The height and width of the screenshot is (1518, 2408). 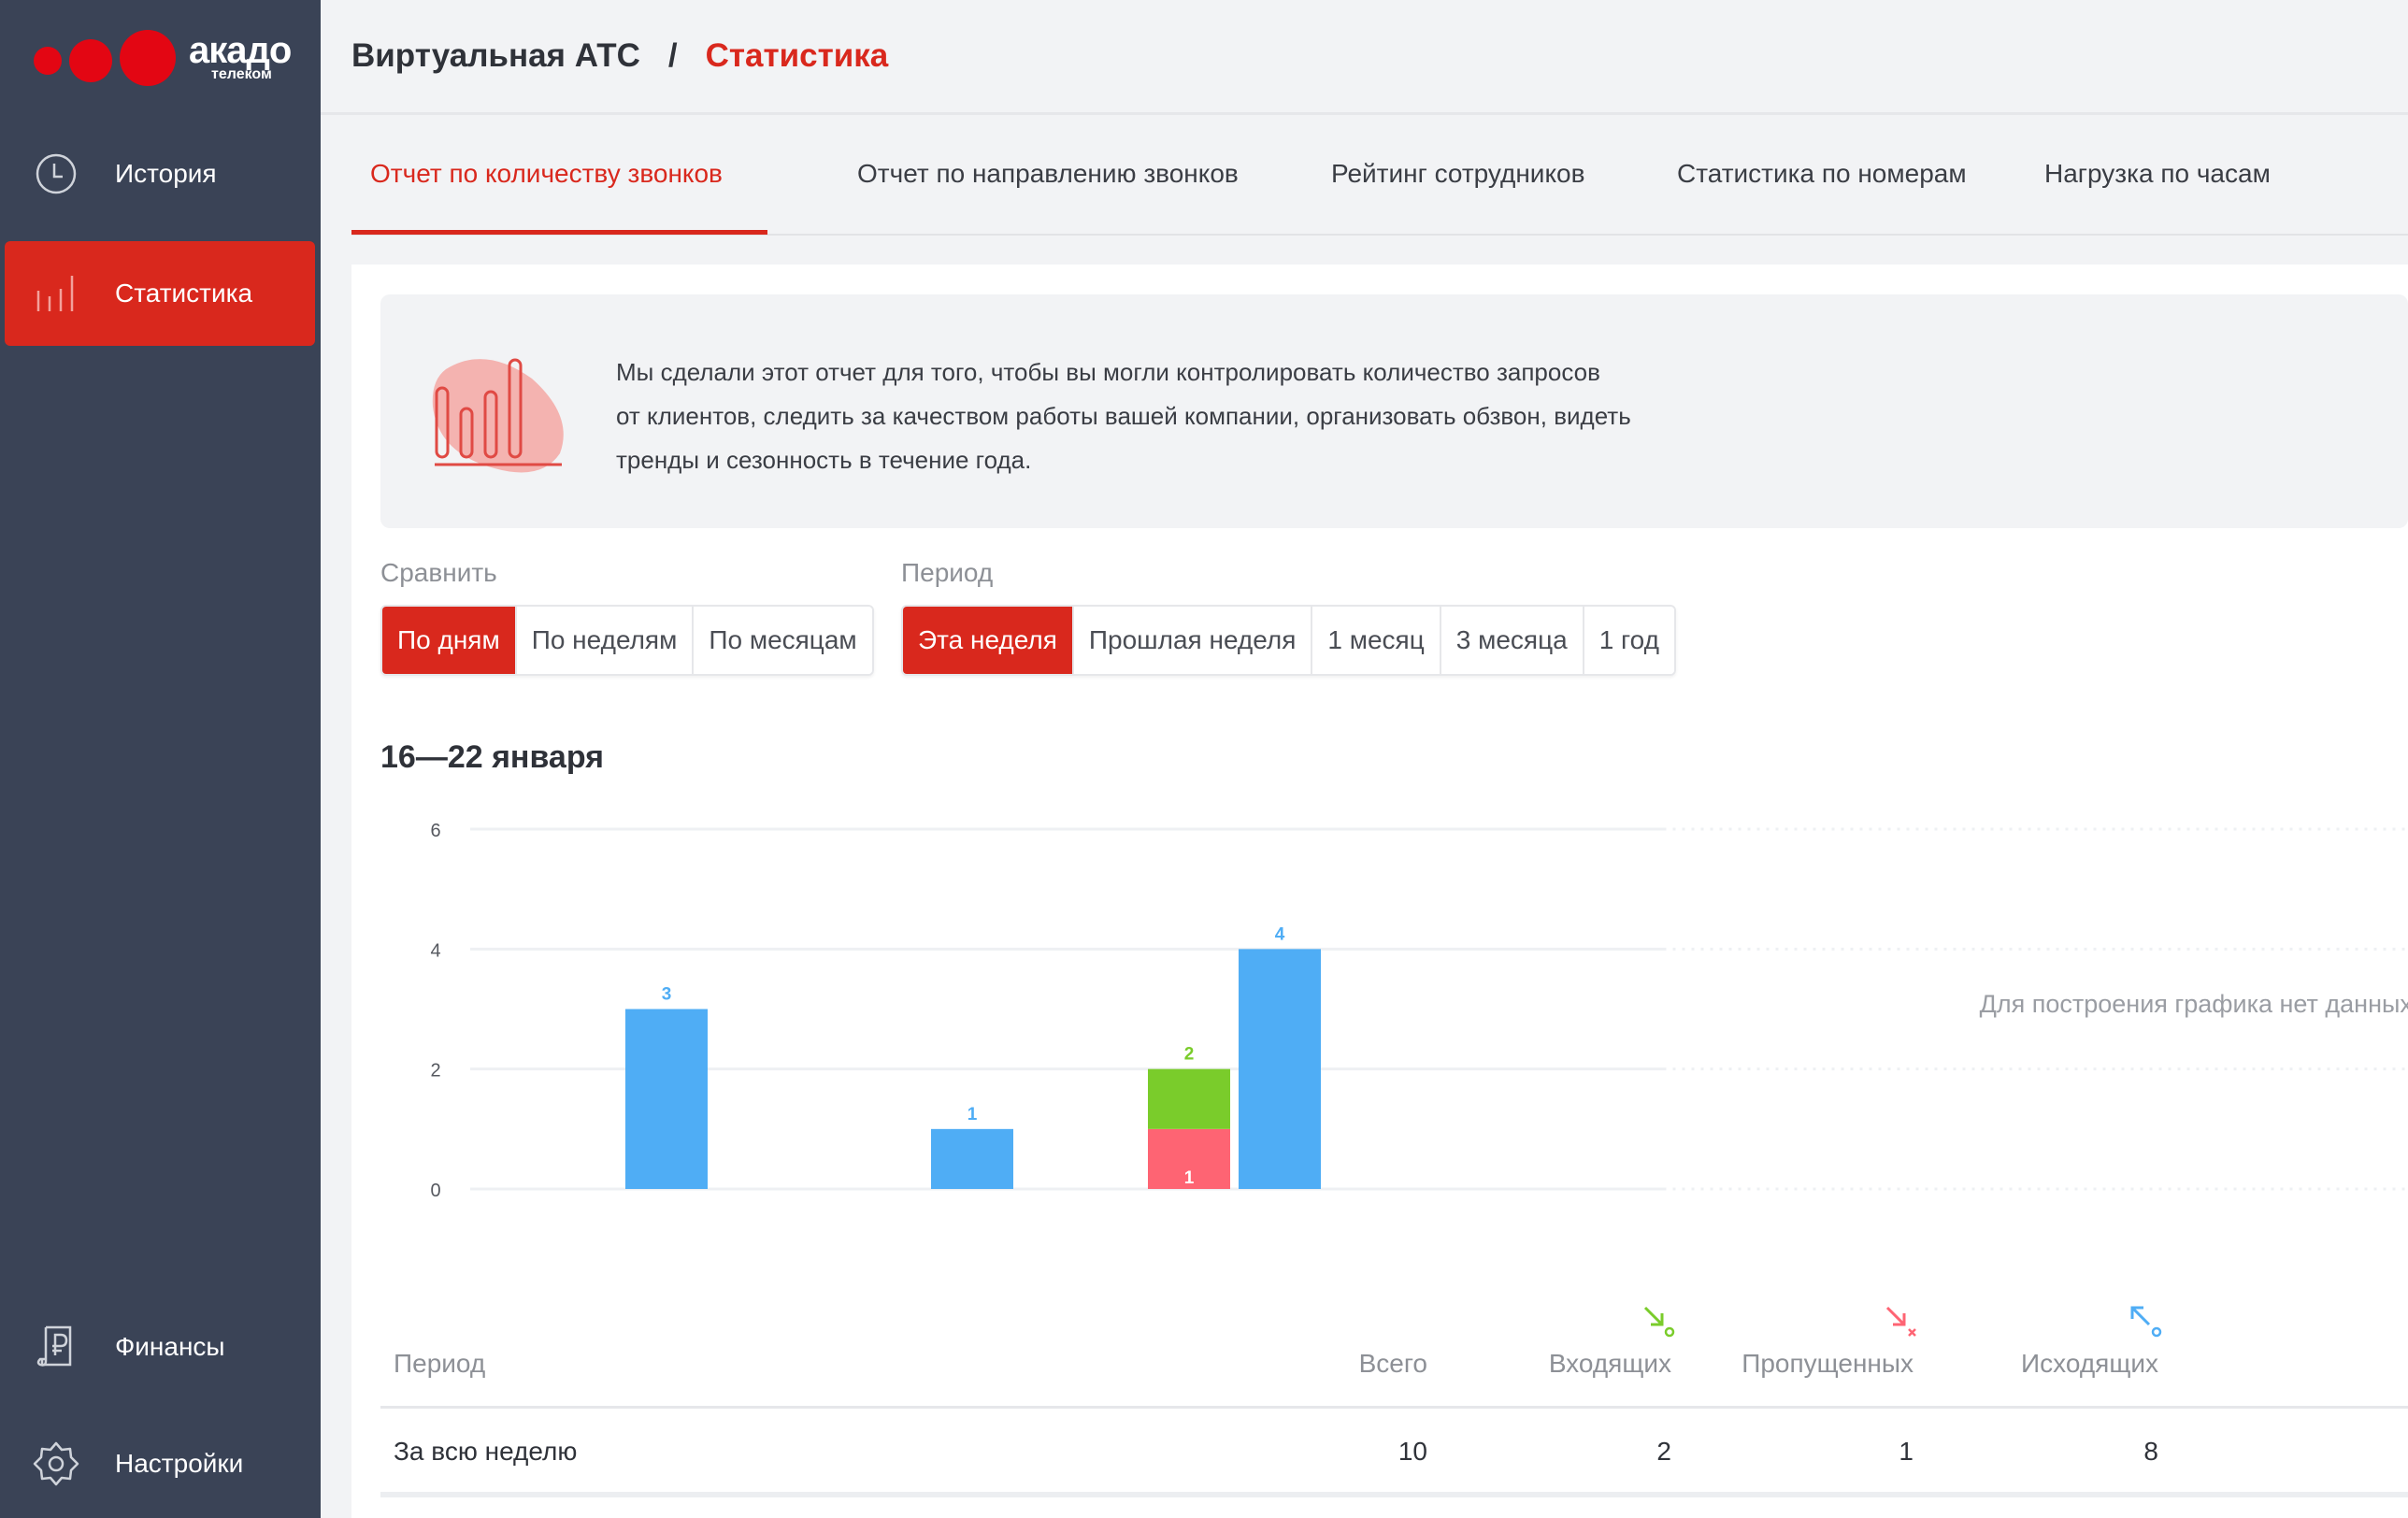 What do you see at coordinates (435, 1071) in the screenshot?
I see `y-tick-label: 2` at bounding box center [435, 1071].